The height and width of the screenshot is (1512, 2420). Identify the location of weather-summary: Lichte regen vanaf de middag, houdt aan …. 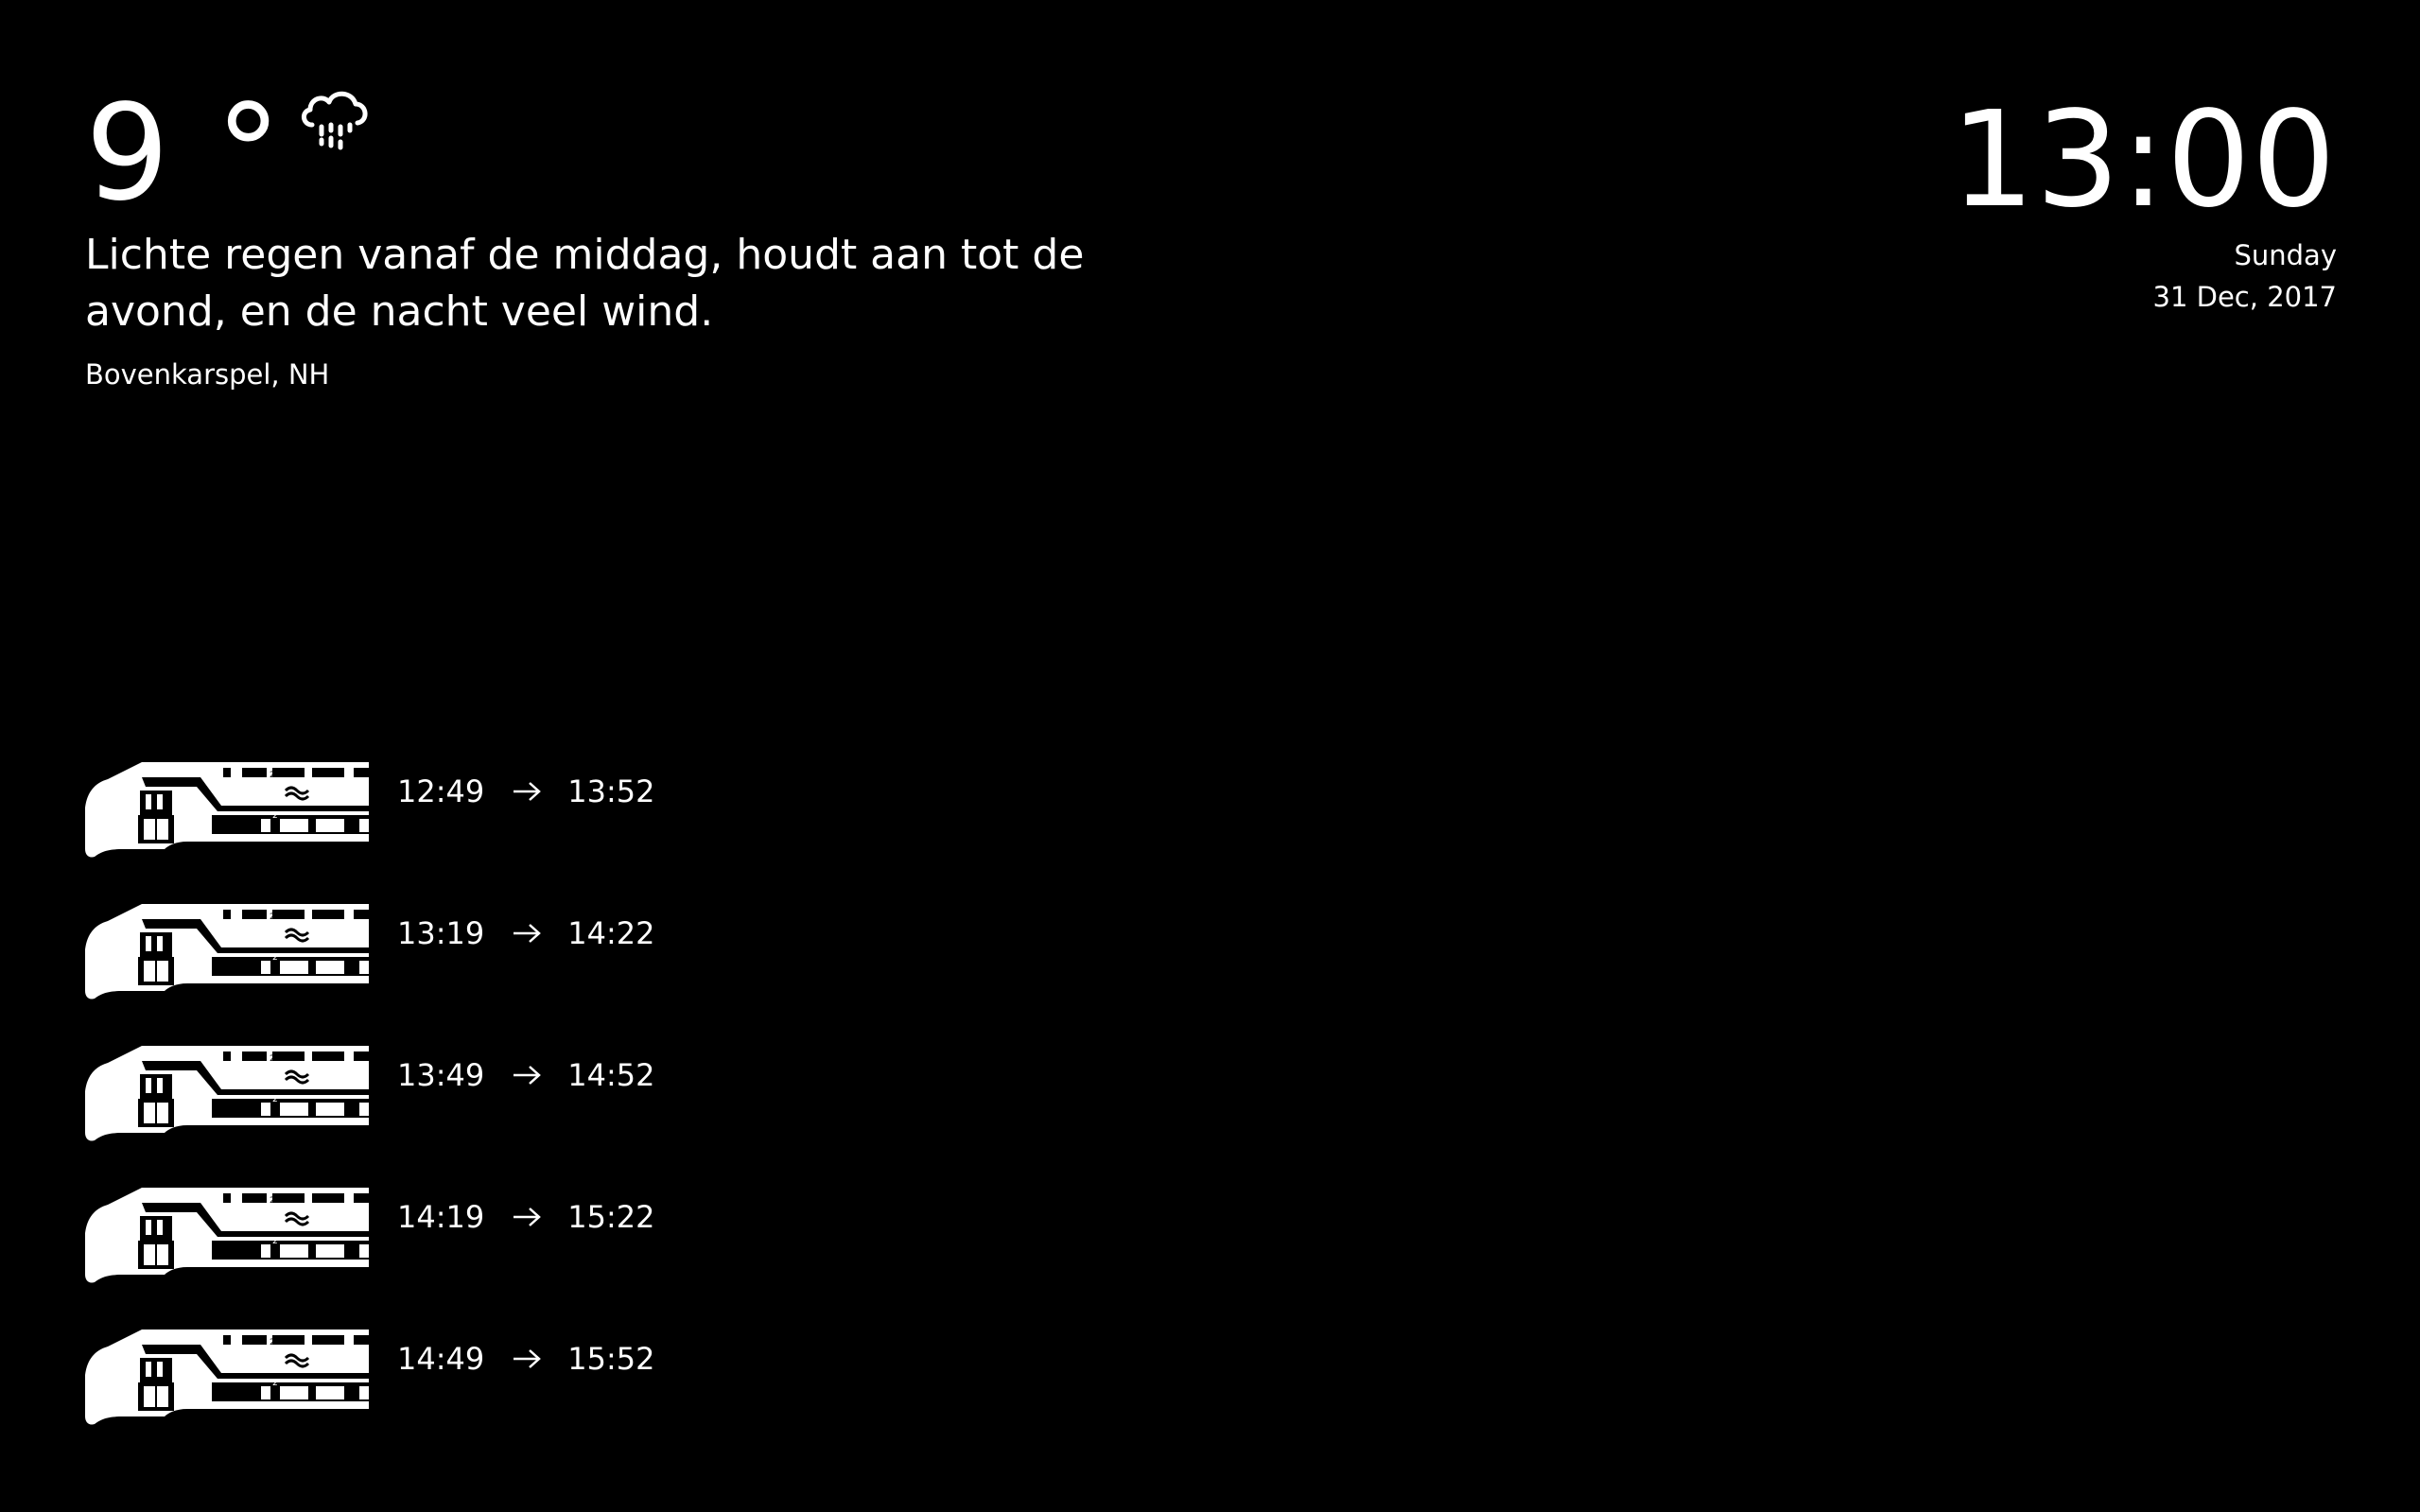
(585, 283).